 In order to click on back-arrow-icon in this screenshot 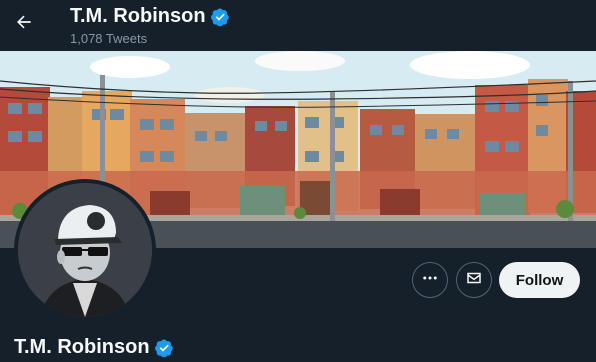, I will do `click(24, 24)`.